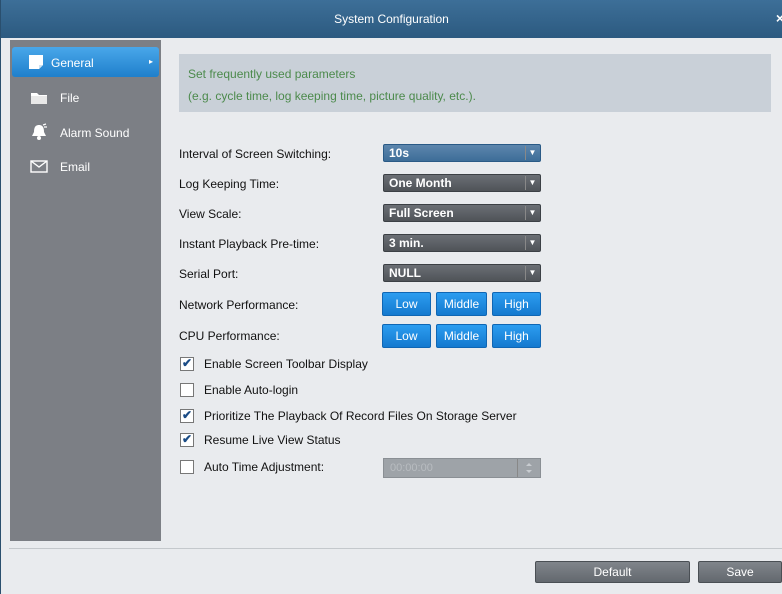  I want to click on cpu-high-button: High, so click(516, 336).